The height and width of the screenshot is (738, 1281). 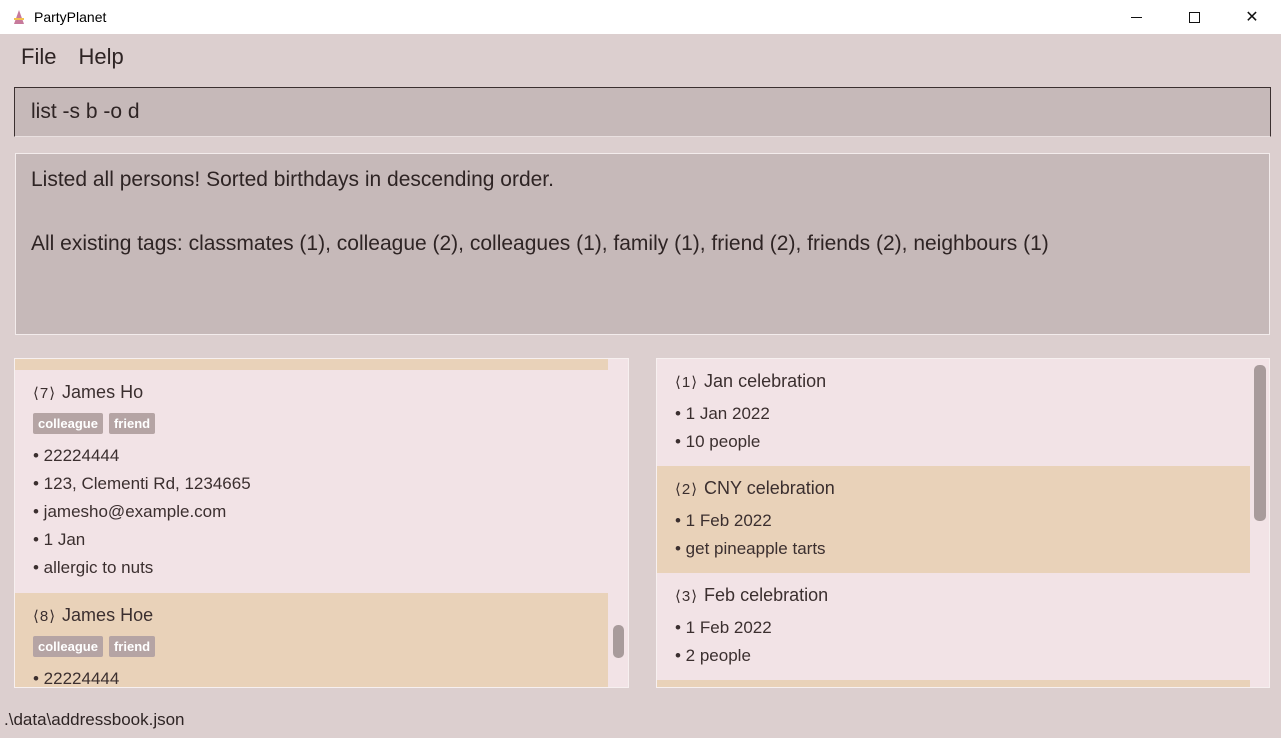 What do you see at coordinates (713, 655) in the screenshot?
I see `party-detail: • 2 people` at bounding box center [713, 655].